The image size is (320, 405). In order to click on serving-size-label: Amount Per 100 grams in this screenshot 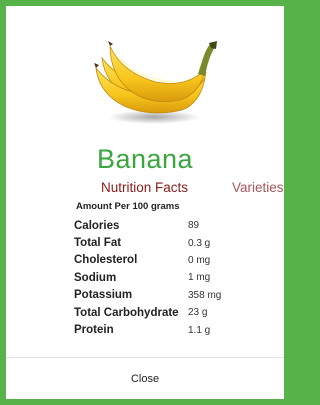, I will do `click(128, 206)`.